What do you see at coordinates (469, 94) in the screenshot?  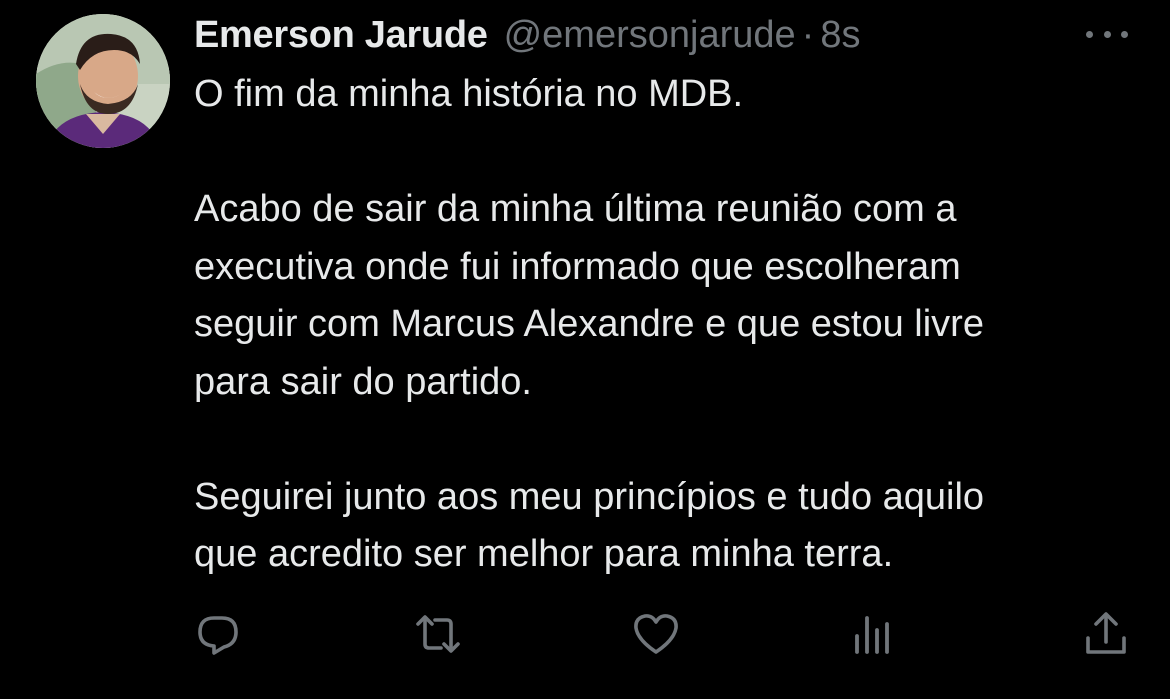 I see `tweet-line: O fim da minha história no MDB.` at bounding box center [469, 94].